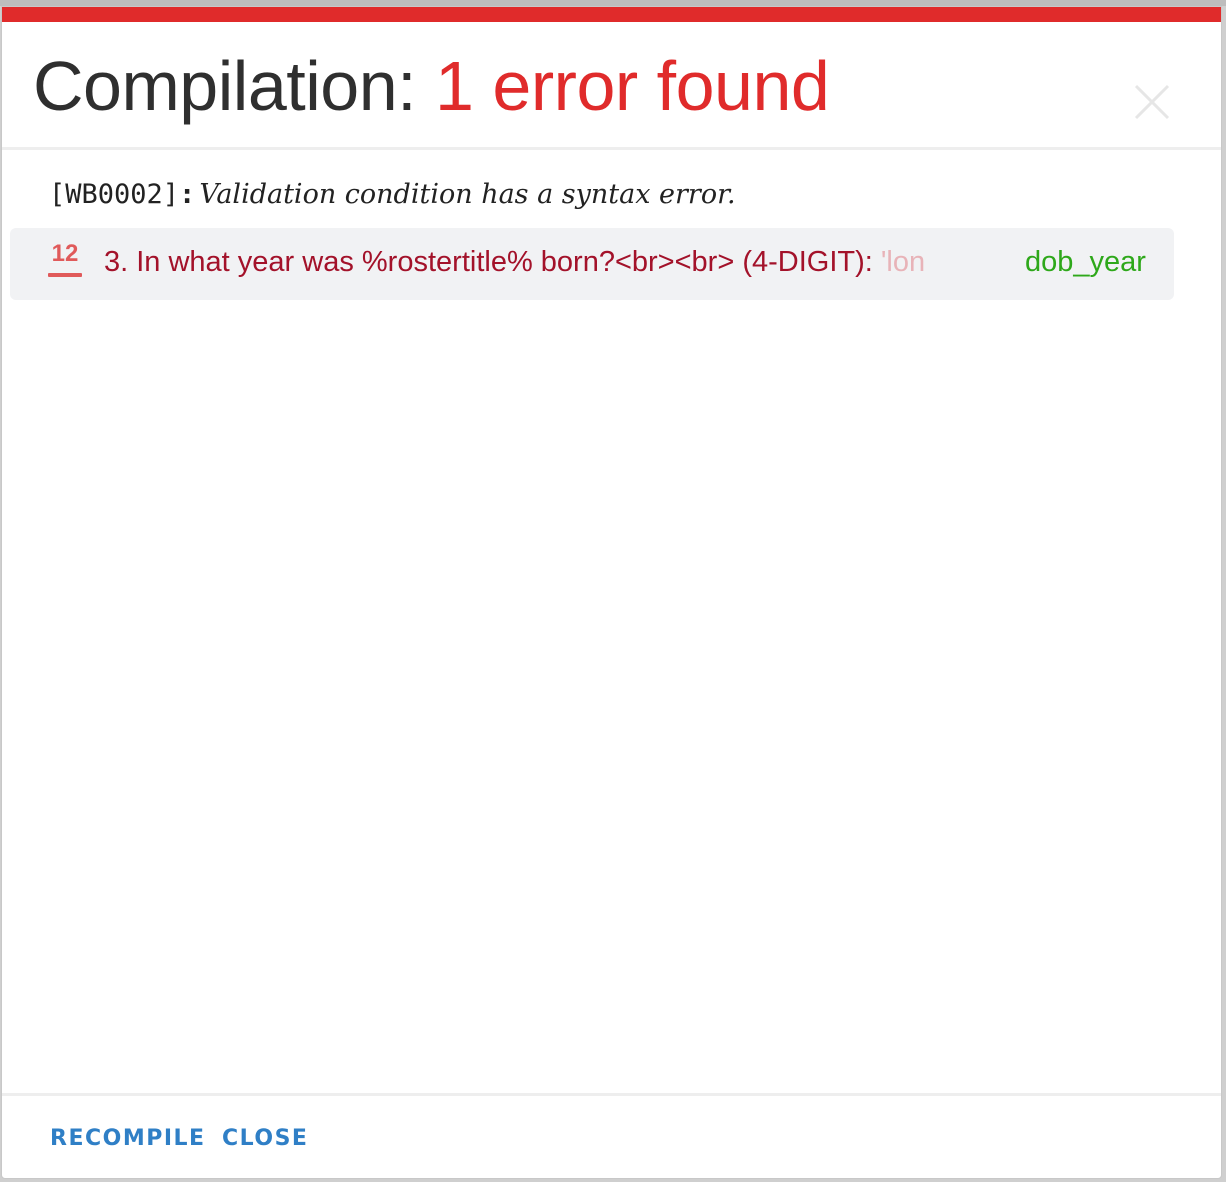  I want to click on error-code: [WB0002], so click(114, 194).